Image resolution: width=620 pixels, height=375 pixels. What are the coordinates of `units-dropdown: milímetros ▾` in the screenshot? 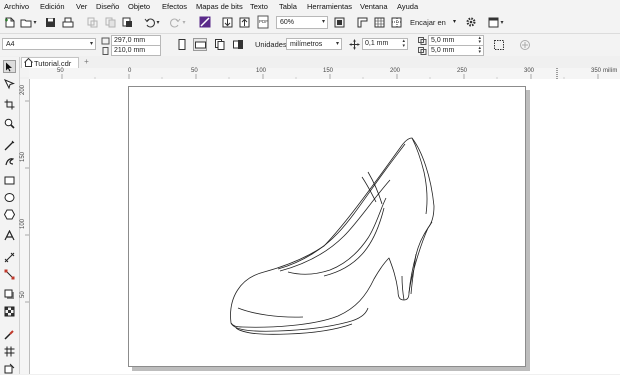 It's located at (314, 44).